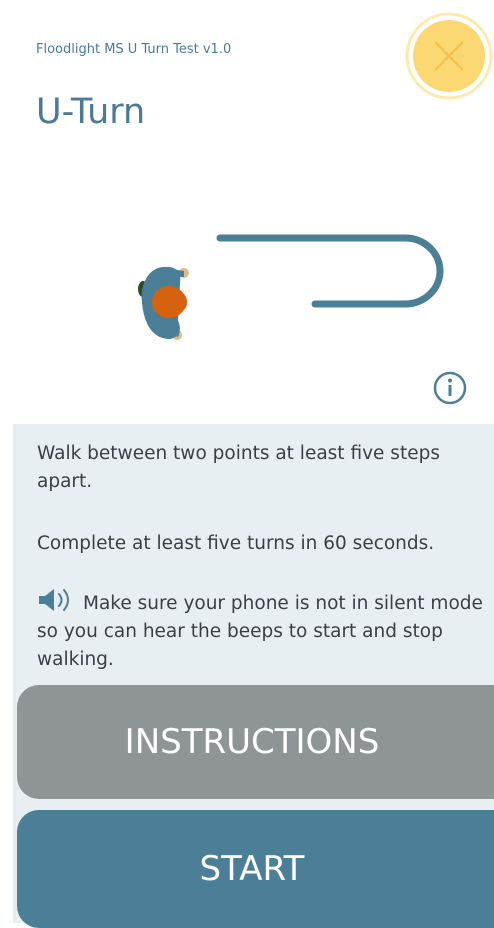 Image resolution: width=494 pixels, height=928 pixels. I want to click on start-button: START, so click(255, 869).